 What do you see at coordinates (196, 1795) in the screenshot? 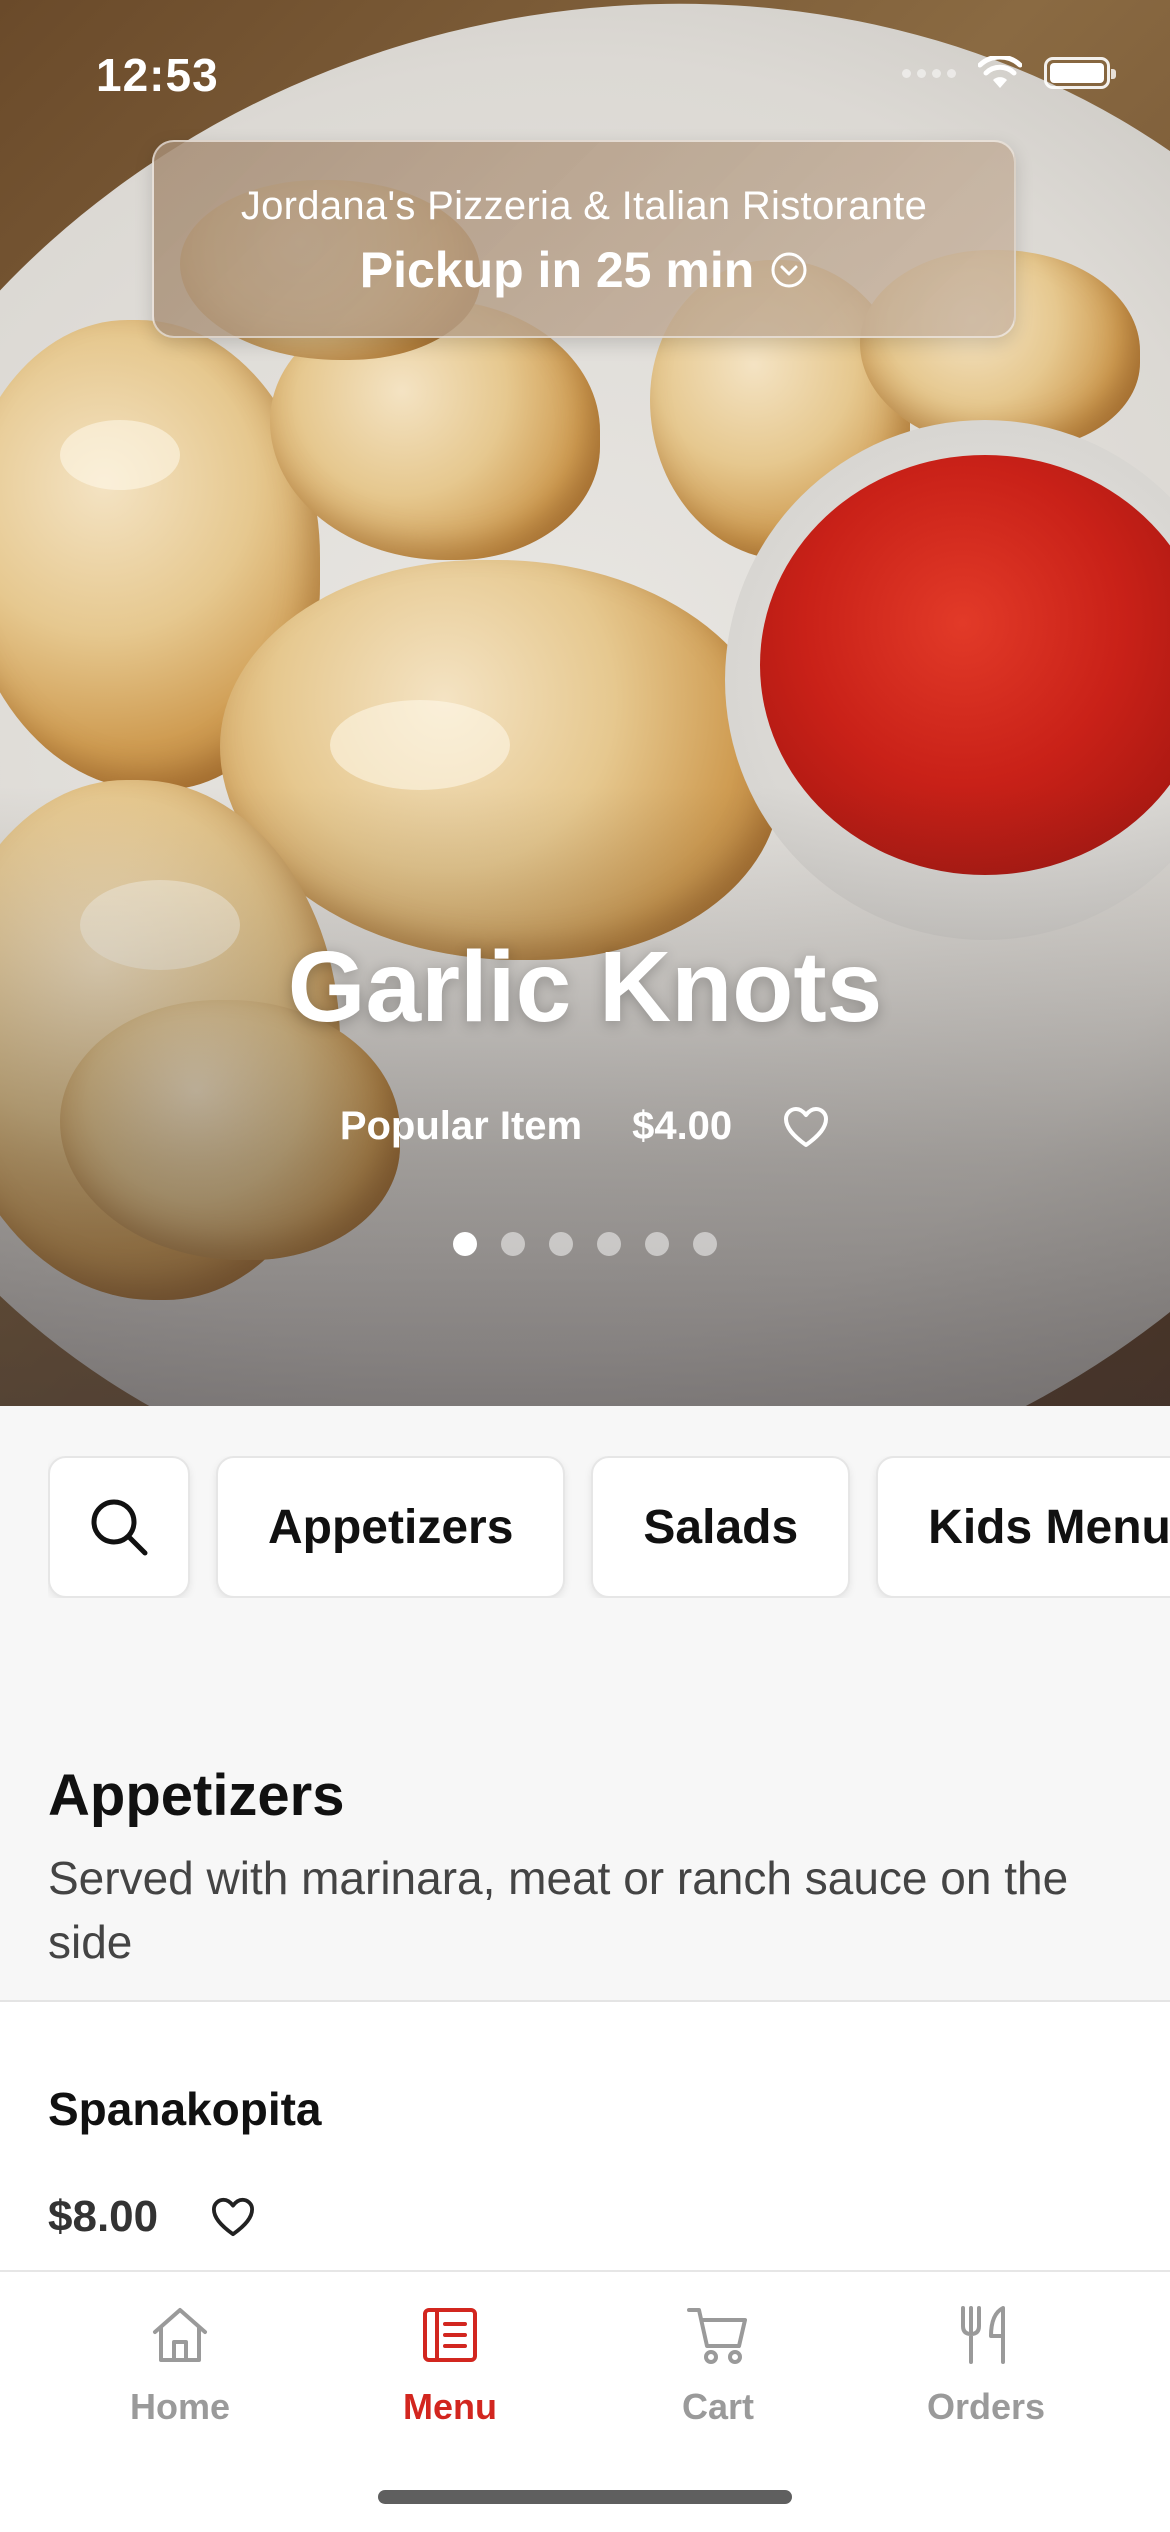
I see `section-title: Appetizers` at bounding box center [196, 1795].